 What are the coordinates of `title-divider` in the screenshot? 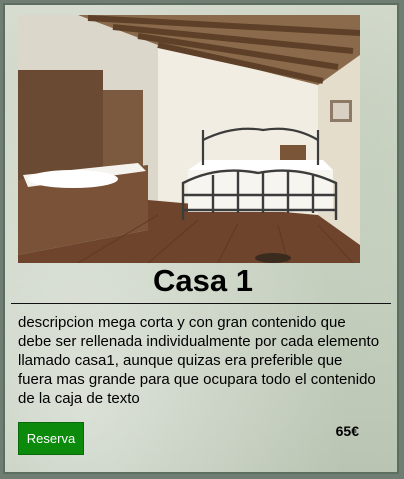 It's located at (201, 303).